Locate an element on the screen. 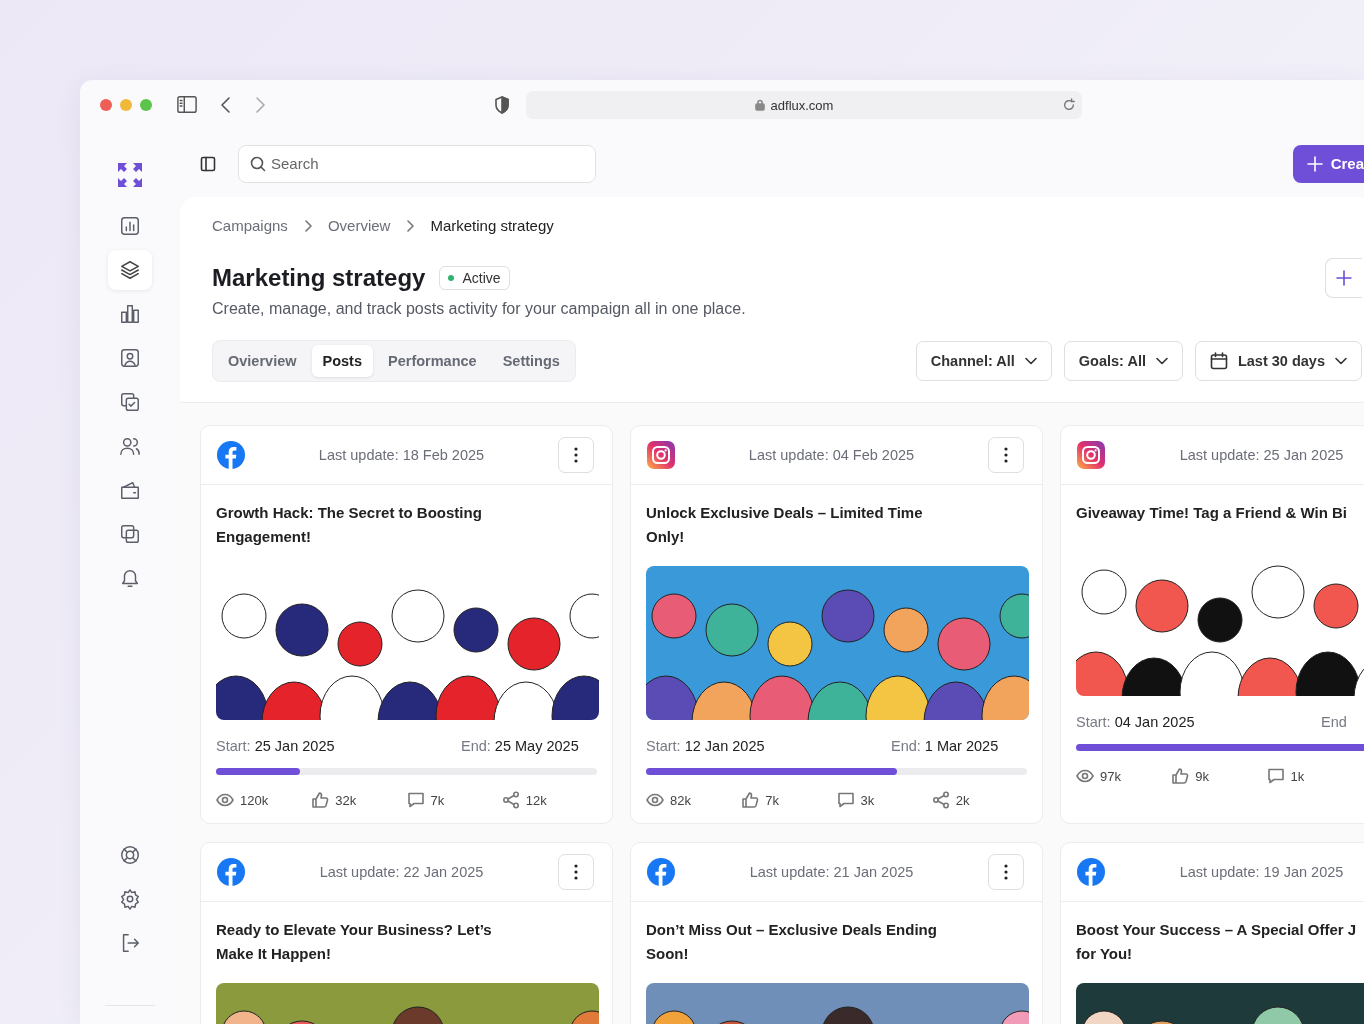 The width and height of the screenshot is (1364, 1024). wallet-icon is located at coordinates (130, 490).